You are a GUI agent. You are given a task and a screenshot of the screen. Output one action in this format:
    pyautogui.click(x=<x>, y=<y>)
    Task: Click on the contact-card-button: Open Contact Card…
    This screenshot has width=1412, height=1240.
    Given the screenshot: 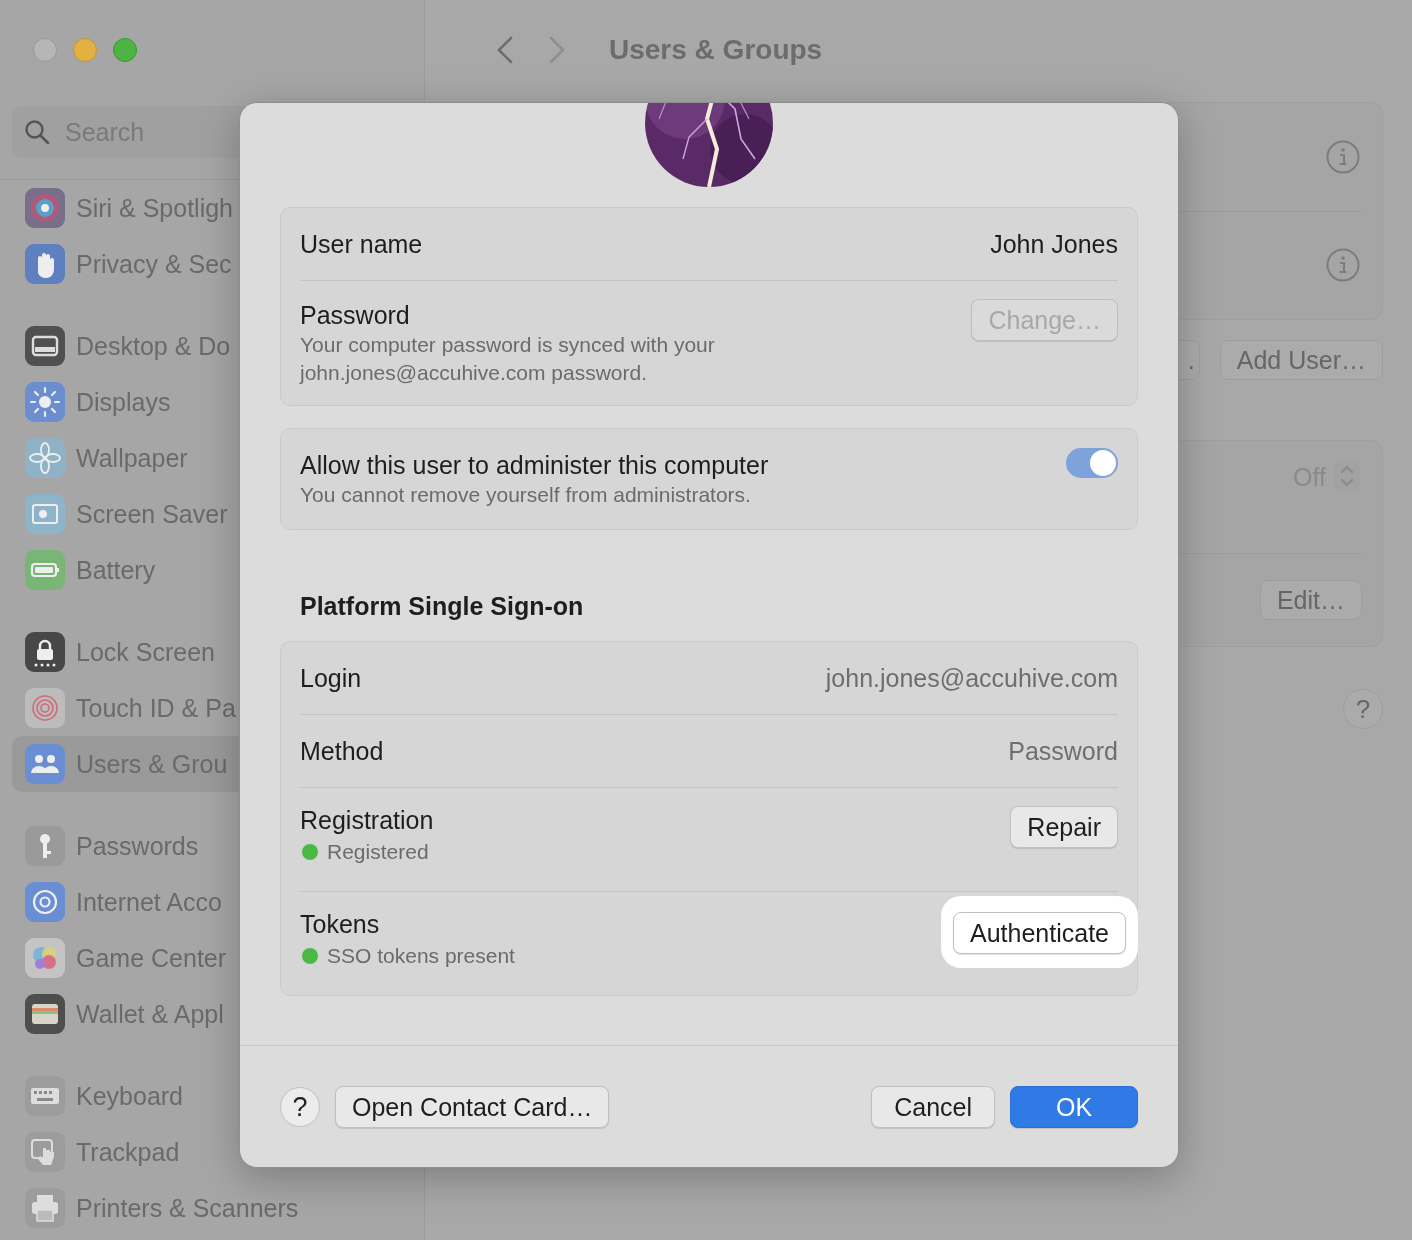 What is the action you would take?
    pyautogui.click(x=472, y=1107)
    